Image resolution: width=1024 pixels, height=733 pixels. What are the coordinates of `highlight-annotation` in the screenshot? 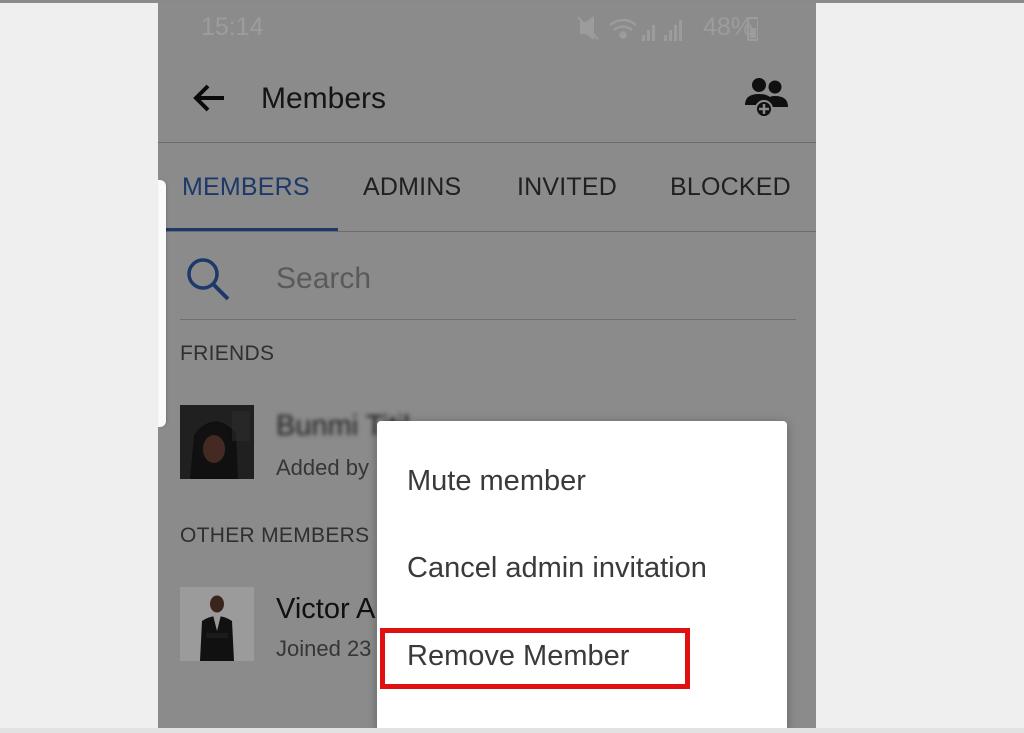 It's located at (535, 658).